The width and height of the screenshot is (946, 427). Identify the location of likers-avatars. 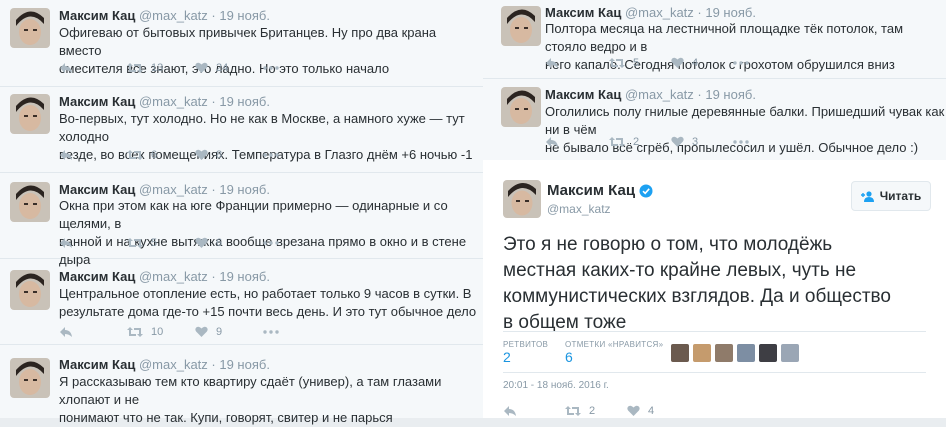
(737, 353).